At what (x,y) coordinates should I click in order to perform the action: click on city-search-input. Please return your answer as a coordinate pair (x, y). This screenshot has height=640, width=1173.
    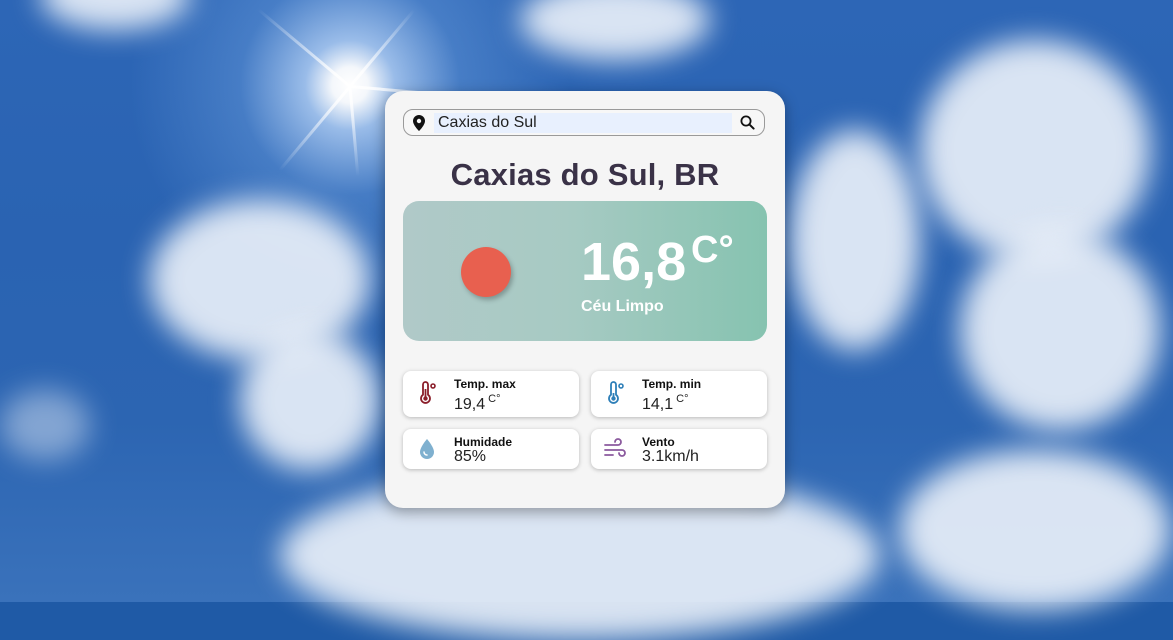
    Looking at the image, I should click on (583, 123).